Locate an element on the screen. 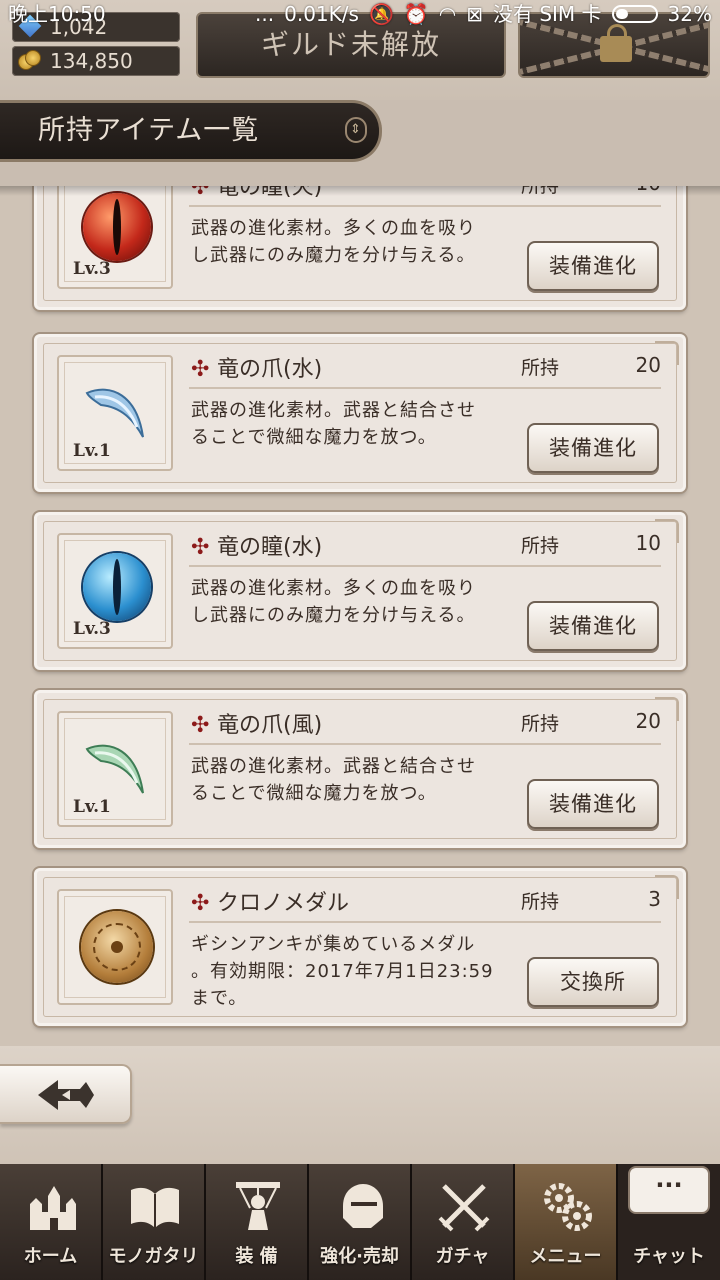  puppet-icon is located at coordinates (258, 1206).